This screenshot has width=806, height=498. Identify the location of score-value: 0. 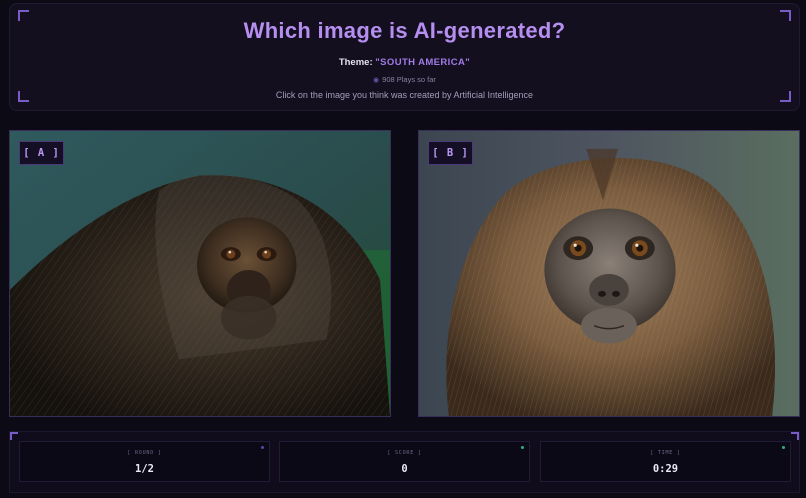
(404, 469).